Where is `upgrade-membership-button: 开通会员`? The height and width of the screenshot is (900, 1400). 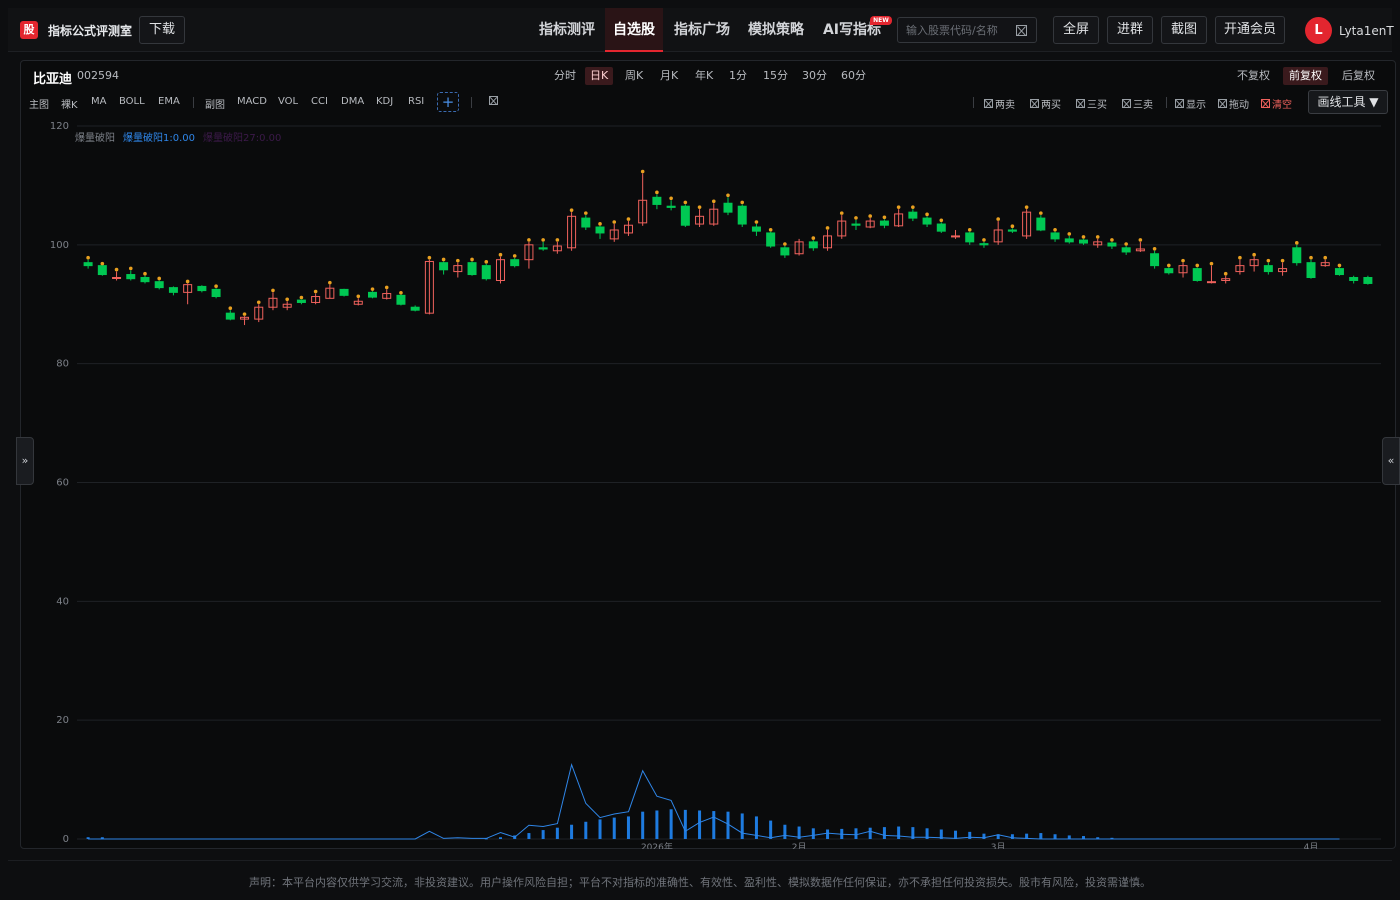 upgrade-membership-button: 开通会员 is located at coordinates (1250, 30).